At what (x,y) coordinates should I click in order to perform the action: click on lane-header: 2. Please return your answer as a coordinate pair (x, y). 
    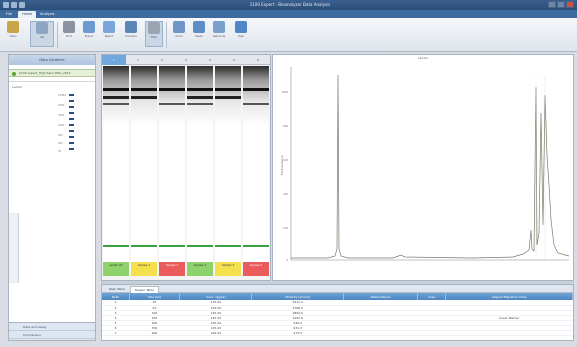
    Looking at the image, I should click on (162, 60).